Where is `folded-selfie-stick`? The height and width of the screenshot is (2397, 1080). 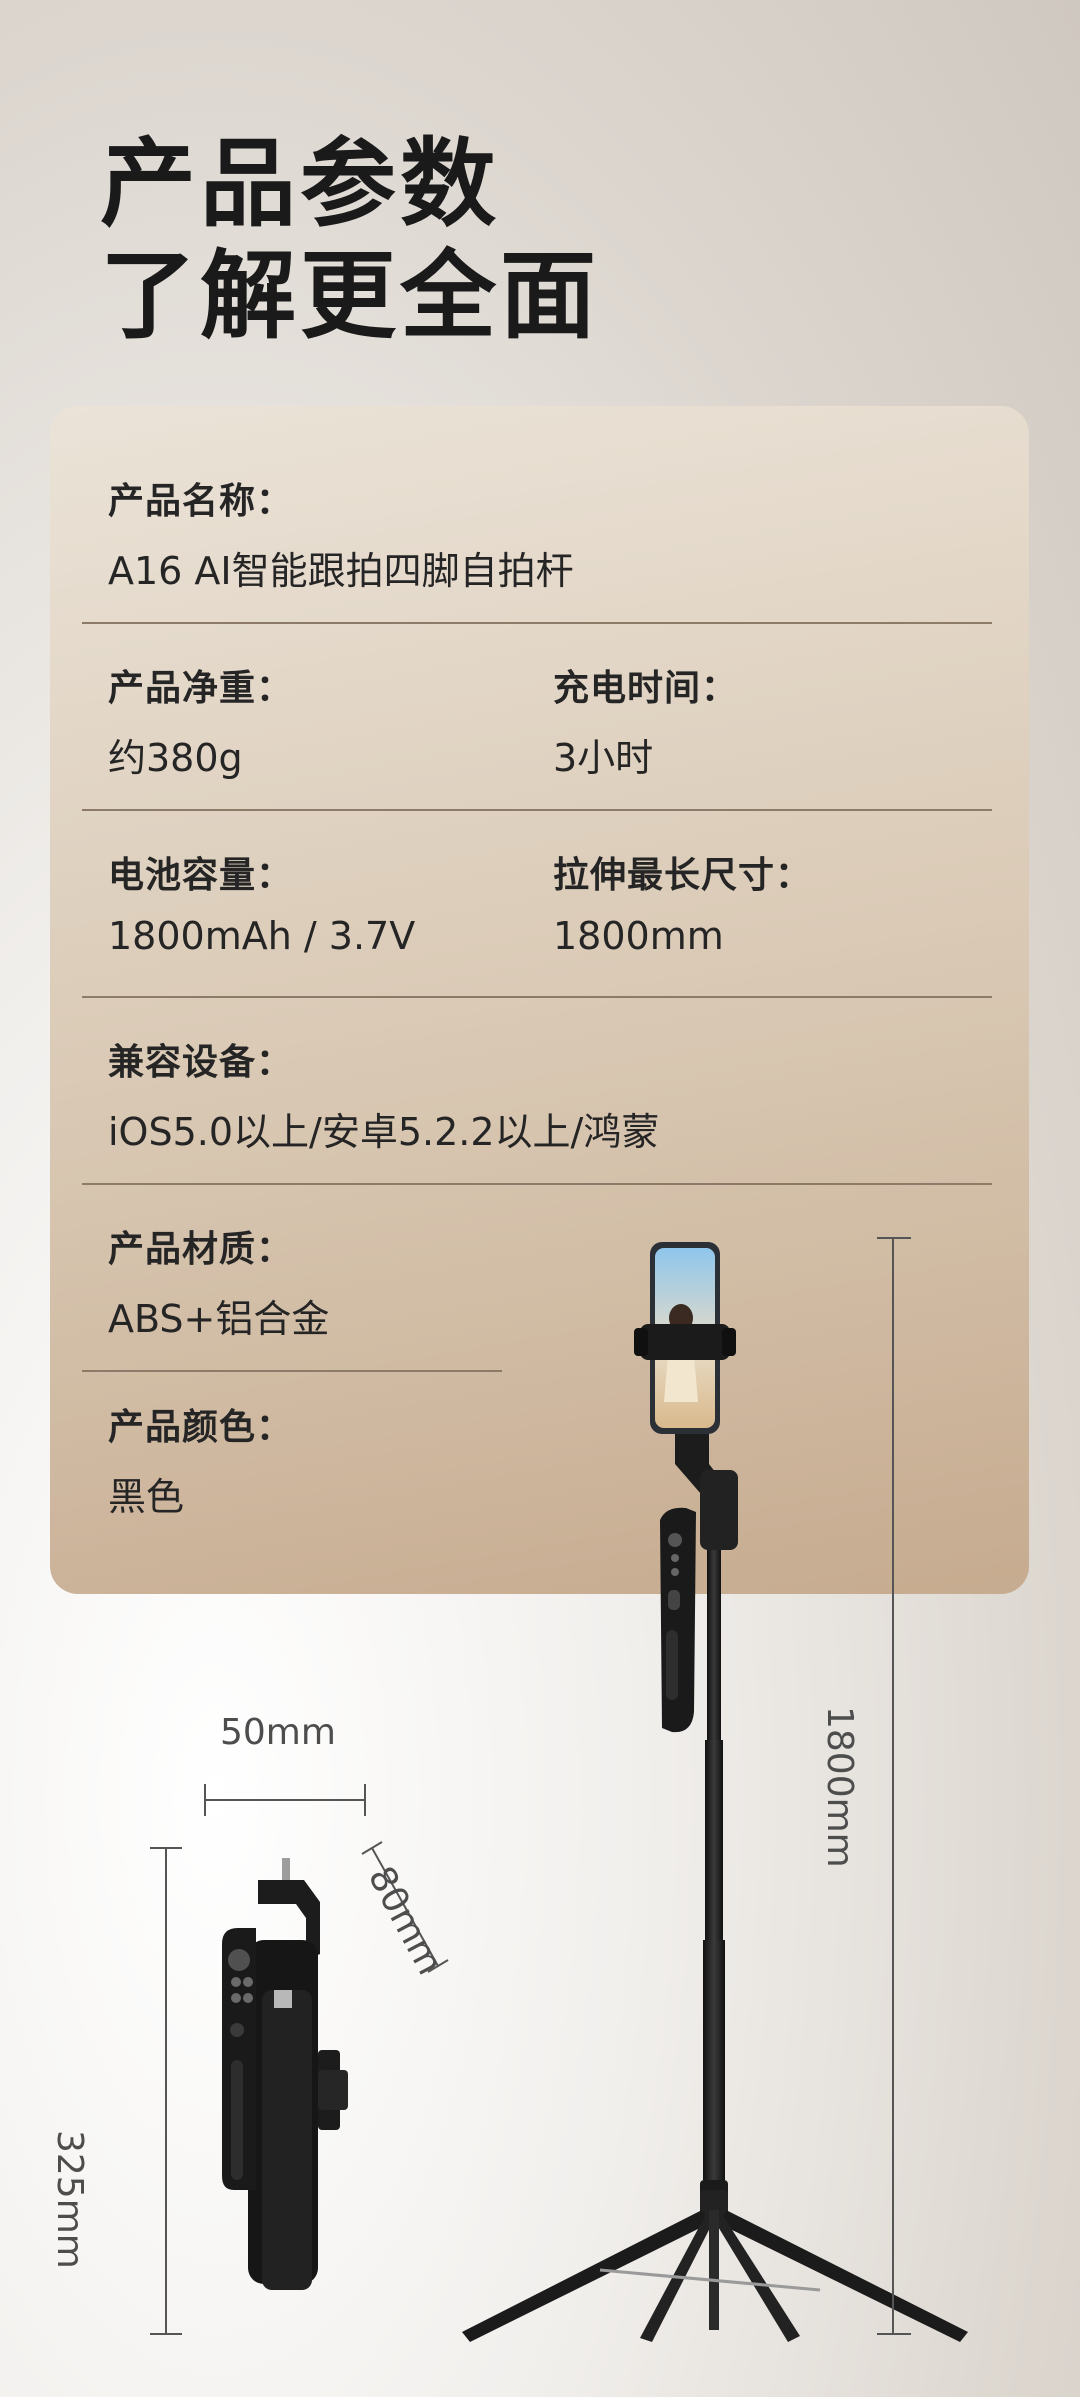
folded-selfie-stick is located at coordinates (285, 2074).